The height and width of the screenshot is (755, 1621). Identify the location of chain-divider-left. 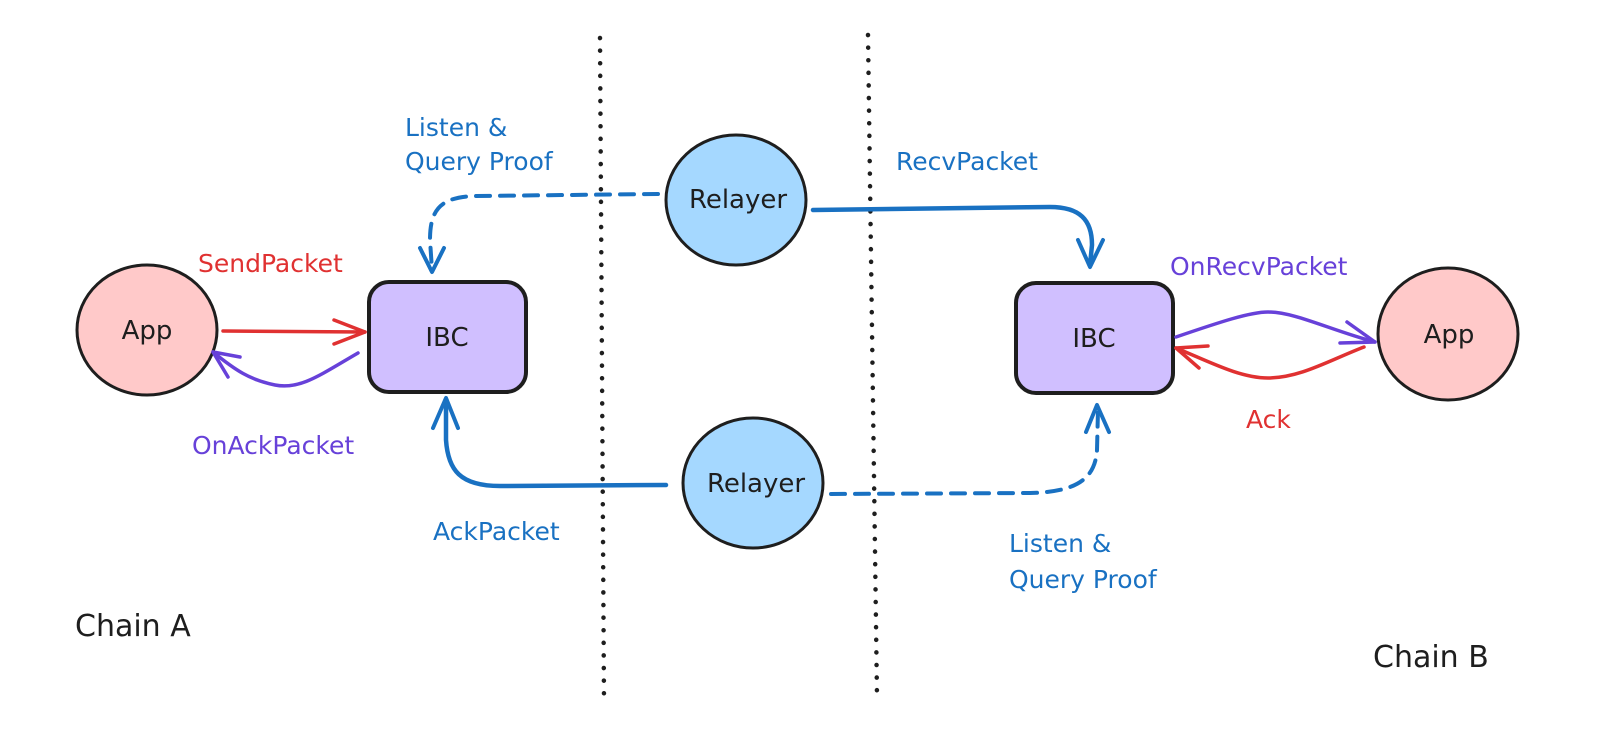
(602, 369).